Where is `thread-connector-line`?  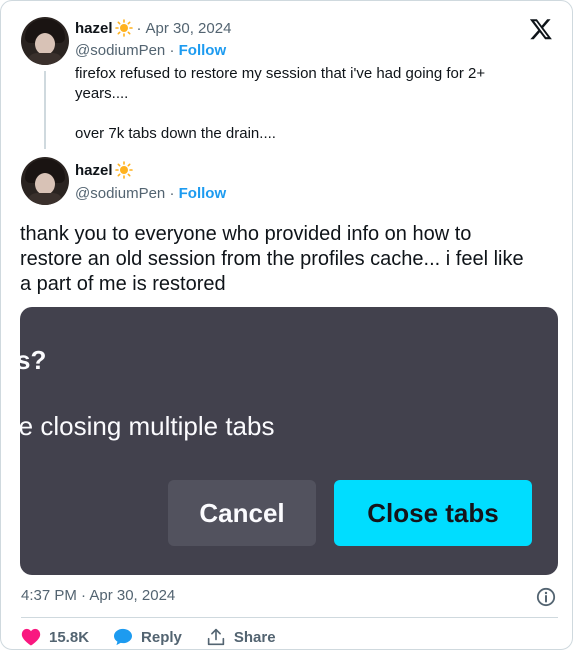 thread-connector-line is located at coordinates (45, 110).